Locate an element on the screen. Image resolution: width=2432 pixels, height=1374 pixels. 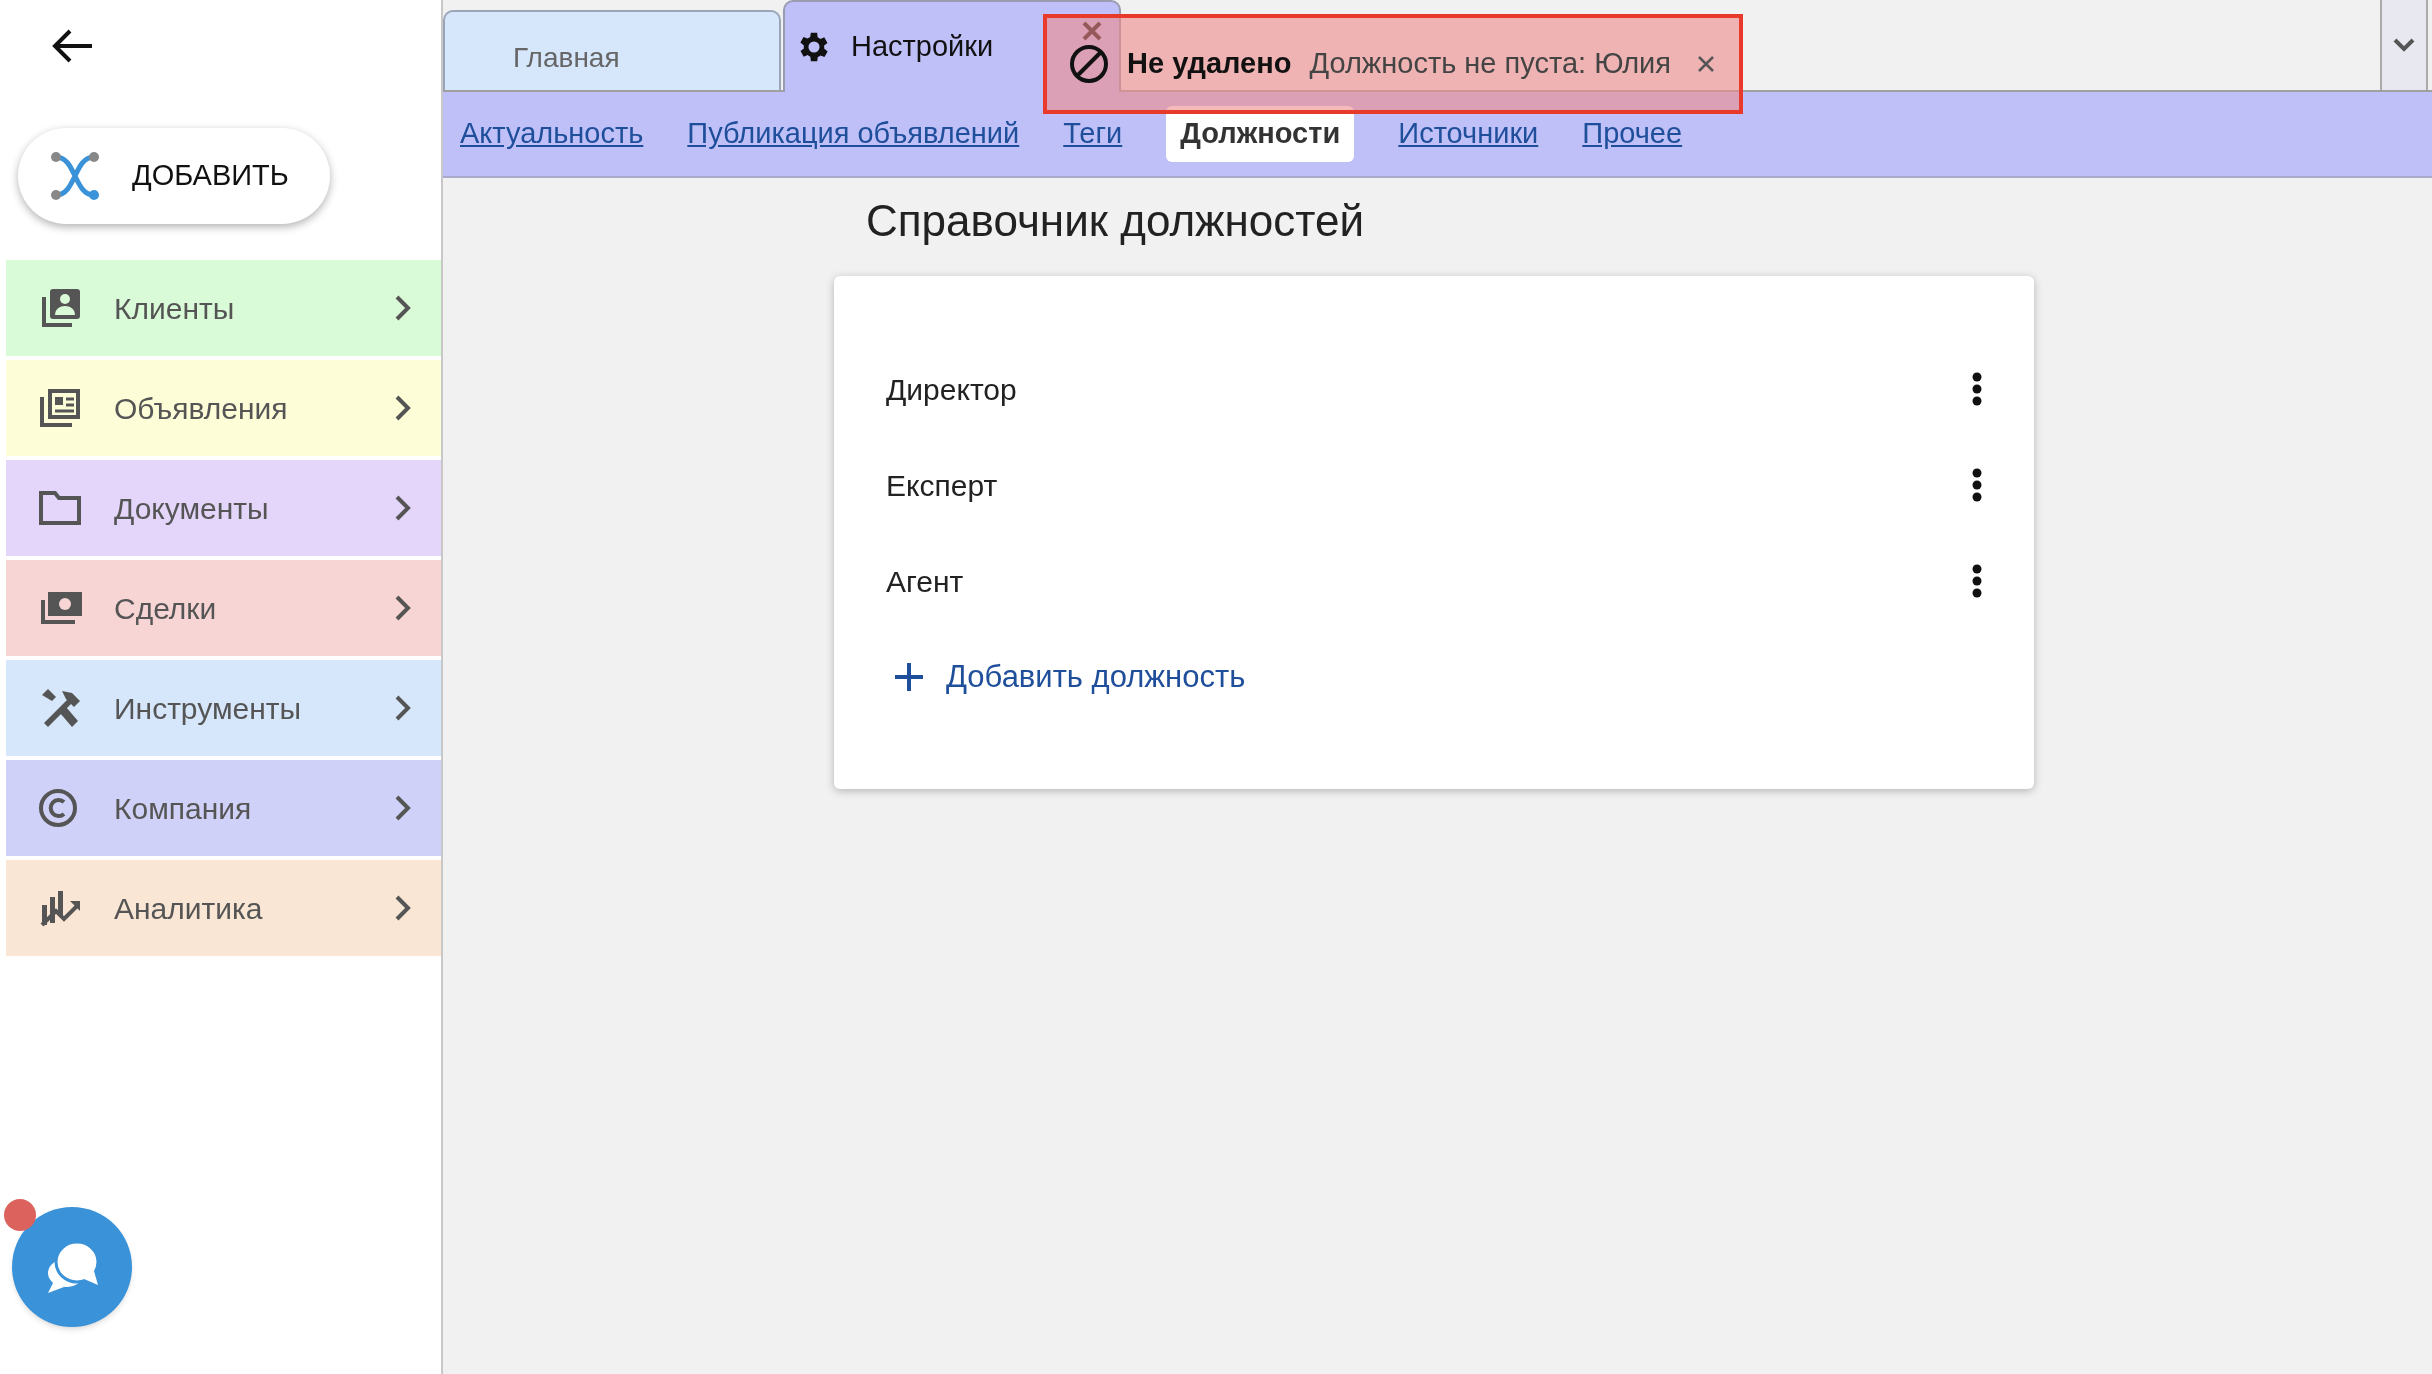
sidebar-item: Компания is located at coordinates (223, 808).